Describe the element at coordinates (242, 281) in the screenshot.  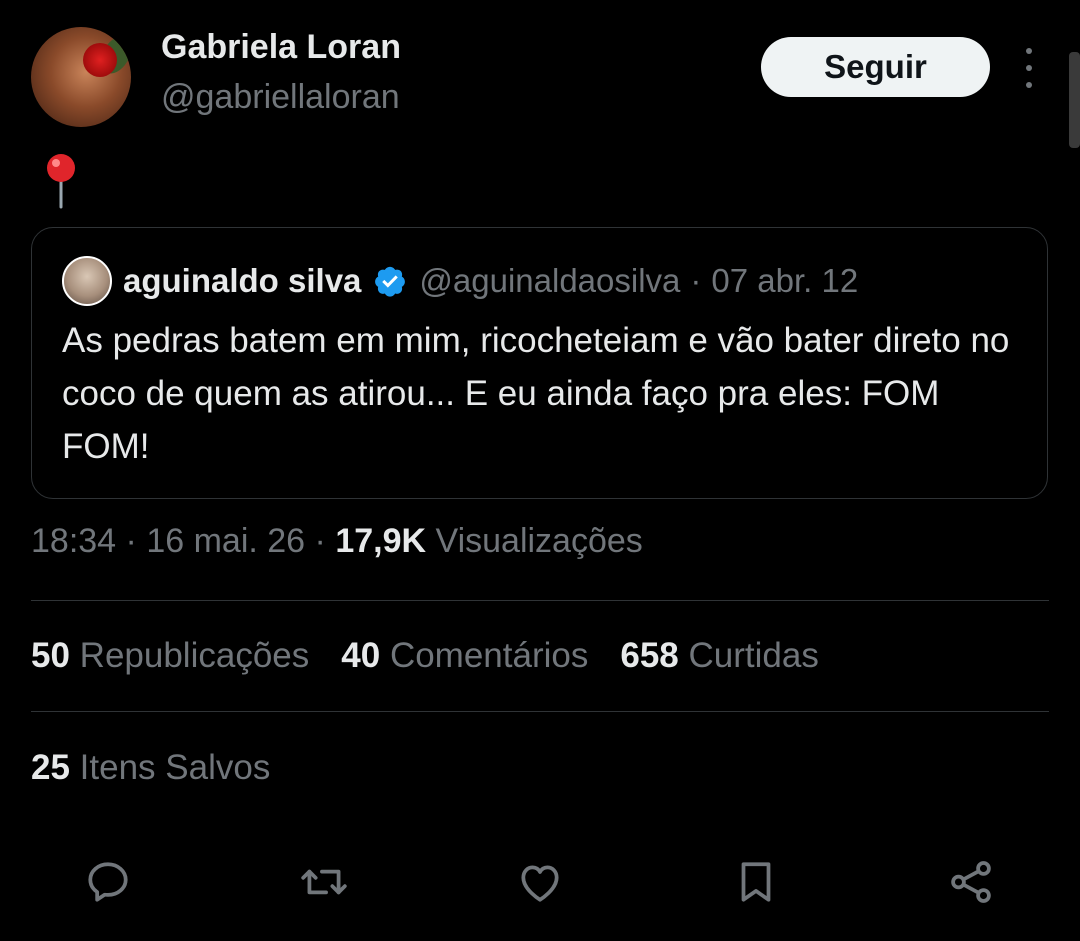
I see `quoted-name: aguinaldo silva` at that location.